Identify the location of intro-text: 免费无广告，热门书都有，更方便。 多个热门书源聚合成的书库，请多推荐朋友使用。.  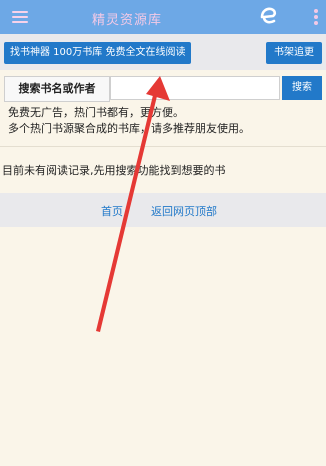
(163, 121).